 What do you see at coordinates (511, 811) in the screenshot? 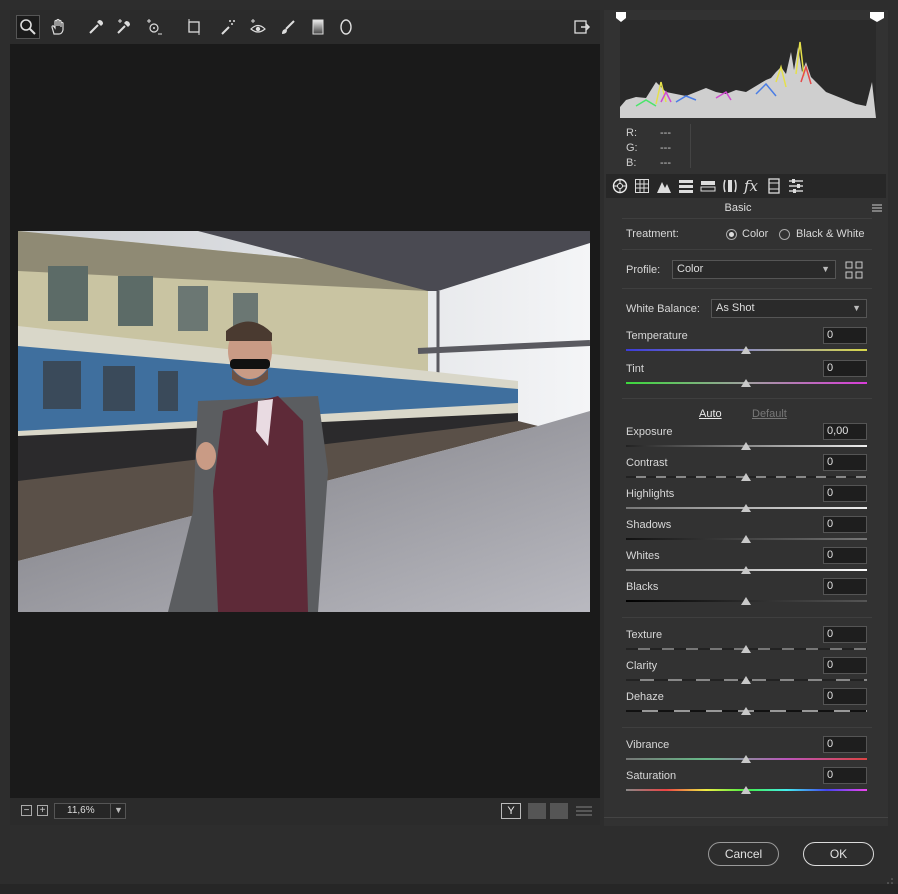
I see `before-after-view-icon: Y` at bounding box center [511, 811].